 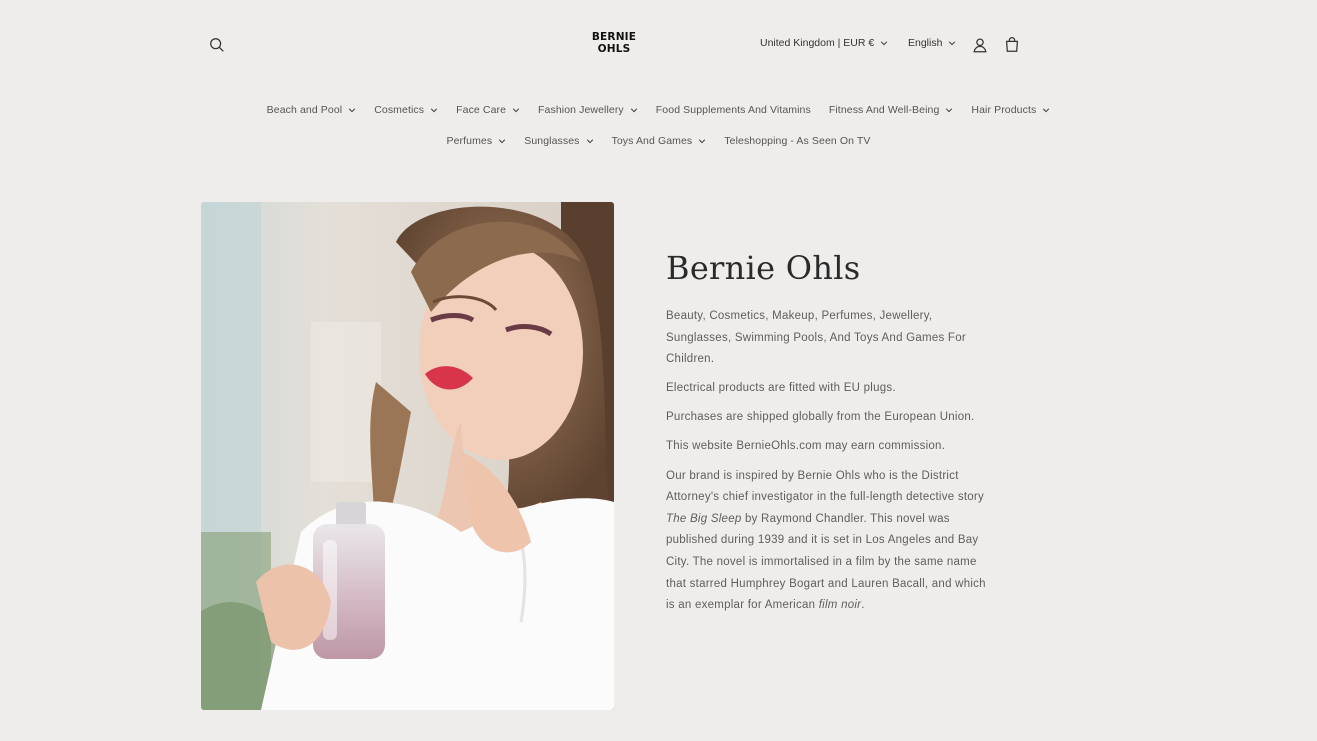 I want to click on nav-item-face-care: Face Care, so click(x=488, y=110).